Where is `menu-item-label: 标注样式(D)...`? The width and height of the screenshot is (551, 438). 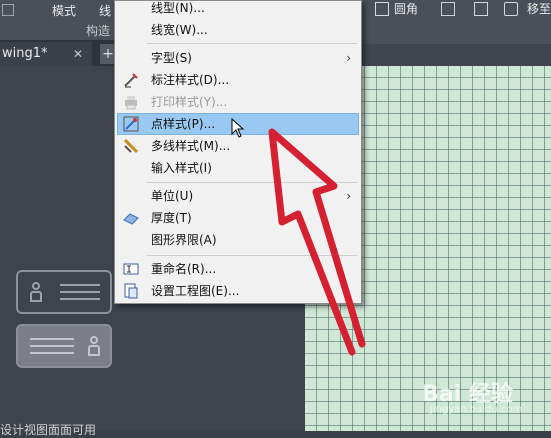 menu-item-label: 标注样式(D)... is located at coordinates (190, 80).